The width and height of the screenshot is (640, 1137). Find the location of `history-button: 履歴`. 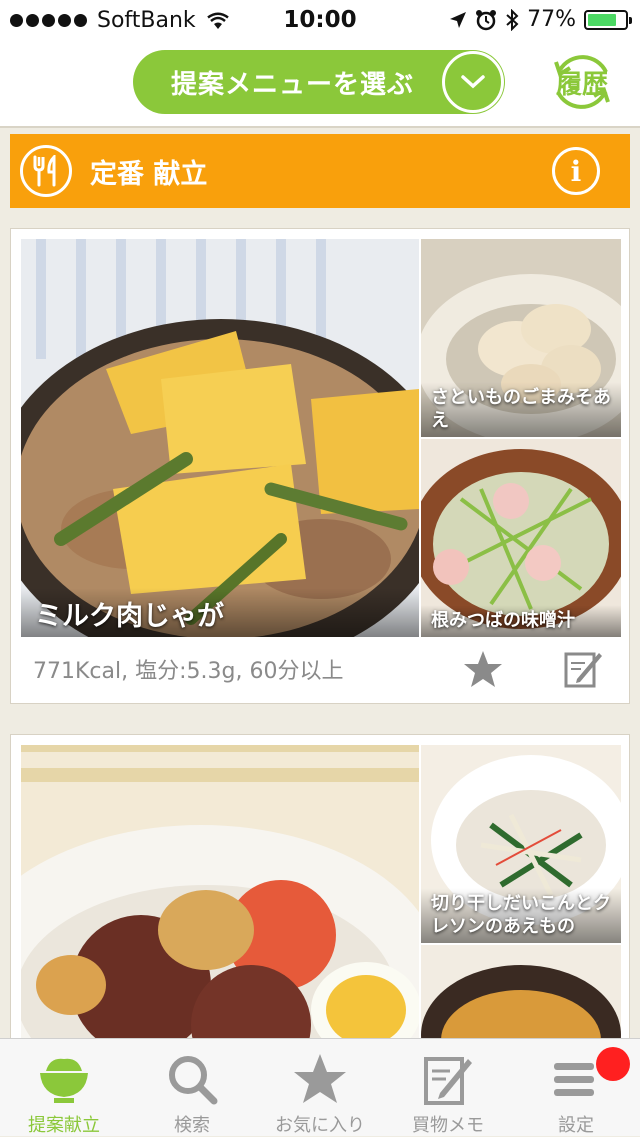

history-button: 履歴 is located at coordinates (582, 82).